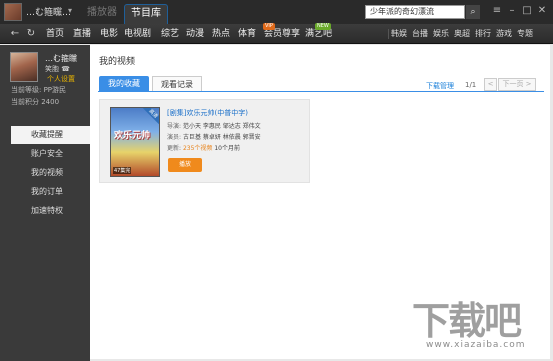 This screenshot has width=553, height=361. What do you see at coordinates (102, 14) in the screenshot?
I see `tab-player: 播放器` at bounding box center [102, 14].